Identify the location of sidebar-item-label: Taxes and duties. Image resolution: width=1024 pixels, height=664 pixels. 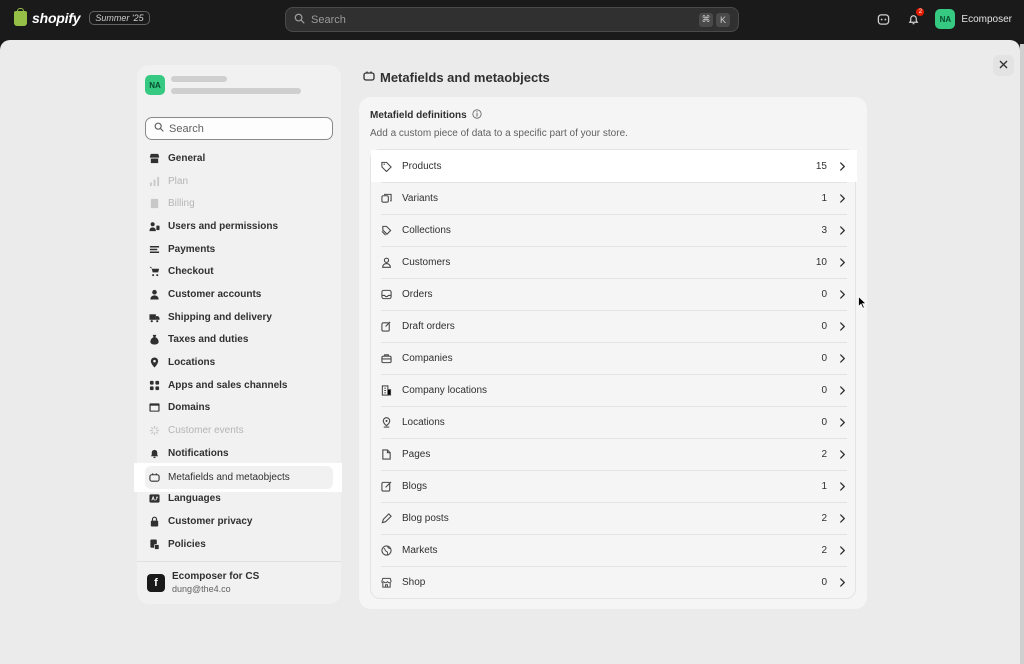
(208, 340).